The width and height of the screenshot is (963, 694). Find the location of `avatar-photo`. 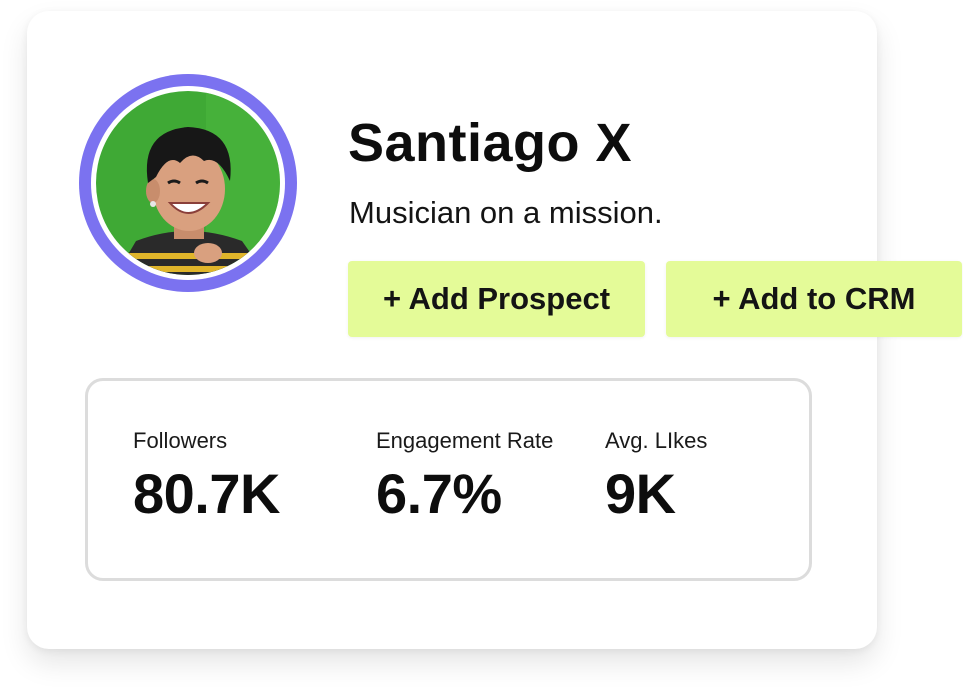

avatar-photo is located at coordinates (188, 183).